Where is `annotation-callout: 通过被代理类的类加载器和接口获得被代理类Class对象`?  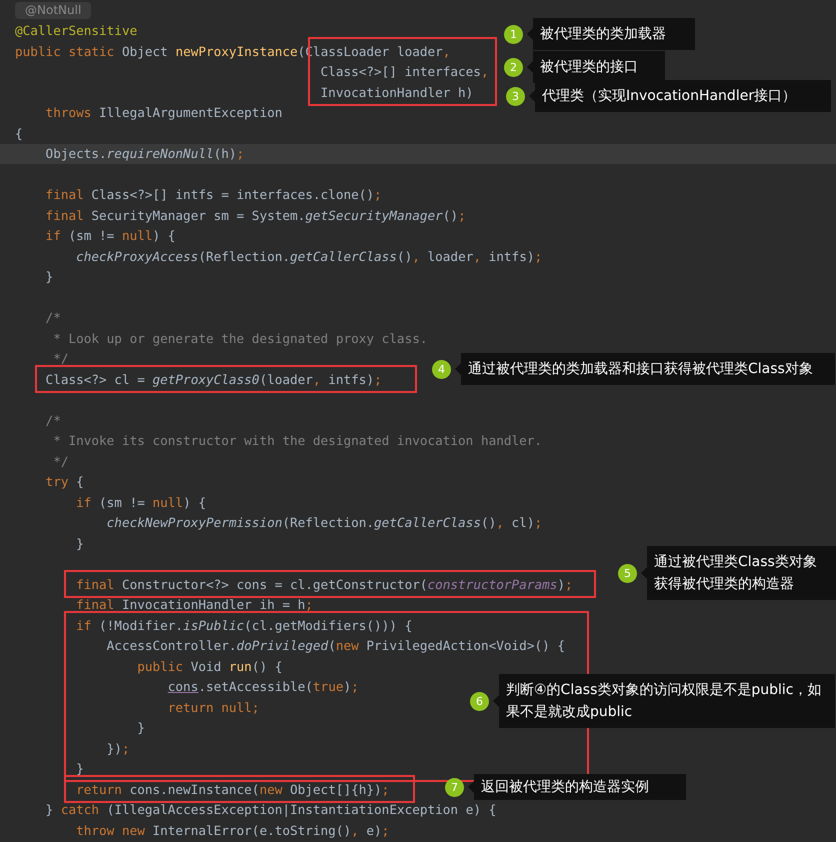 annotation-callout: 通过被代理类的类加载器和接口获得被代理类Class对象 is located at coordinates (648, 369).